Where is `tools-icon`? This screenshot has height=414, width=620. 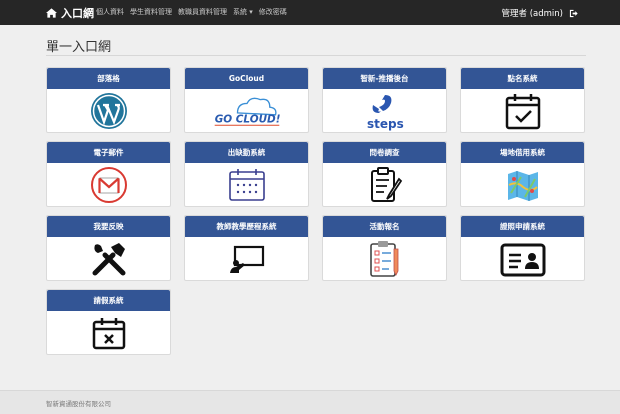 tools-icon is located at coordinates (108, 259).